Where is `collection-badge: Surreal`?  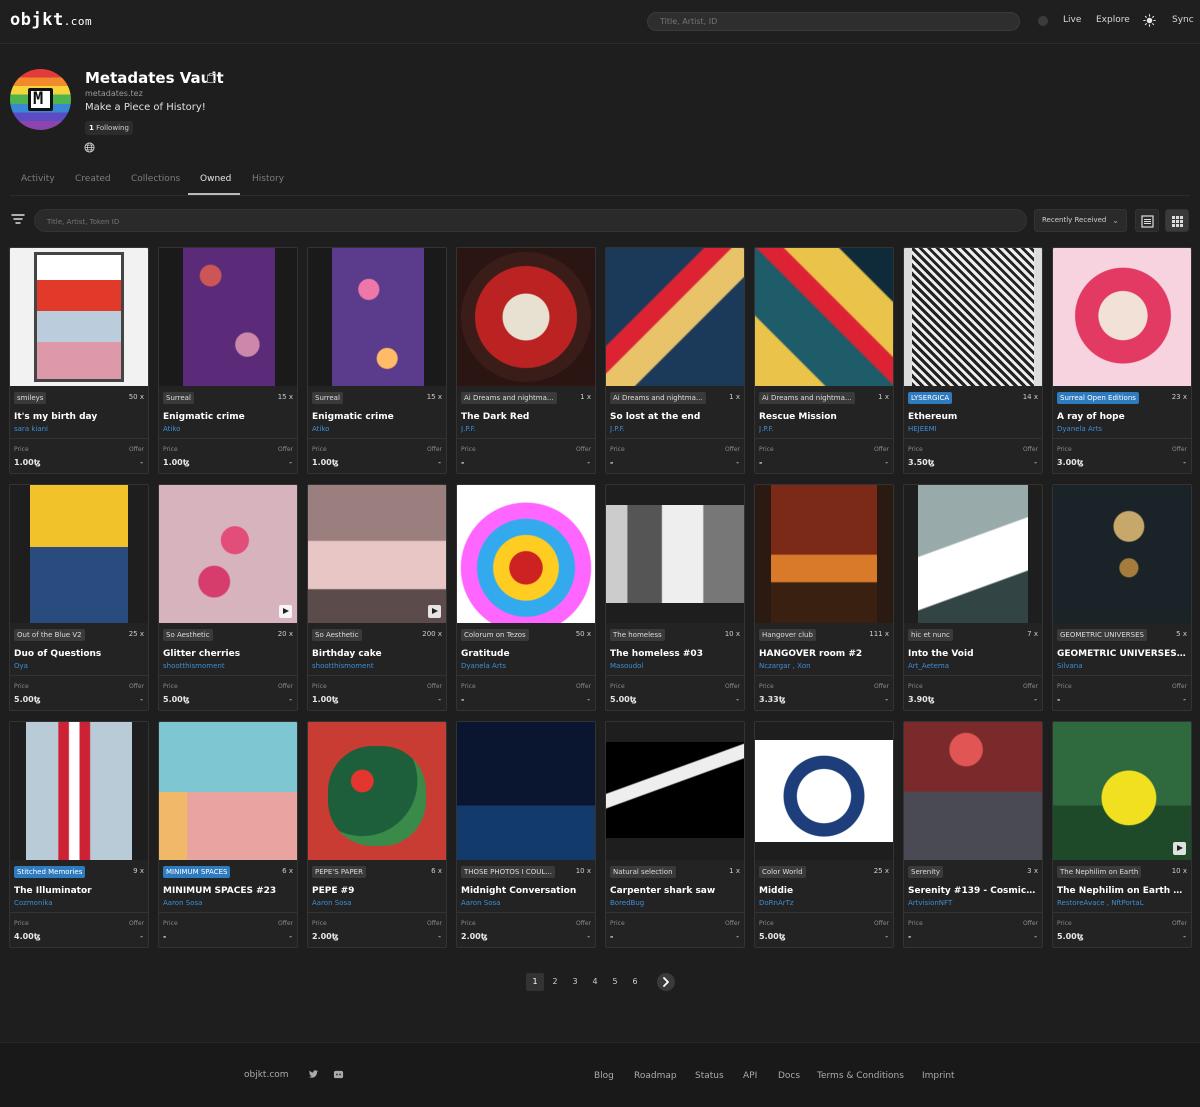 collection-badge: Surreal is located at coordinates (178, 398).